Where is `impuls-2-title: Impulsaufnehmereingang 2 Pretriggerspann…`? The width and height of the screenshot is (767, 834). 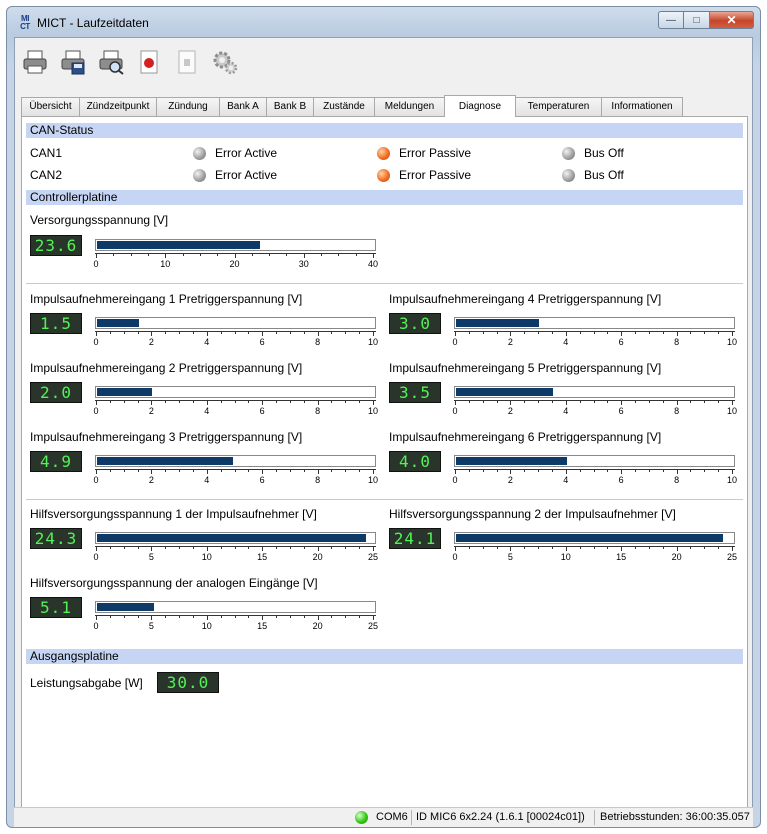
impuls-2-title: Impulsaufnehmereingang 2 Pretriggerspann… is located at coordinates (166, 368).